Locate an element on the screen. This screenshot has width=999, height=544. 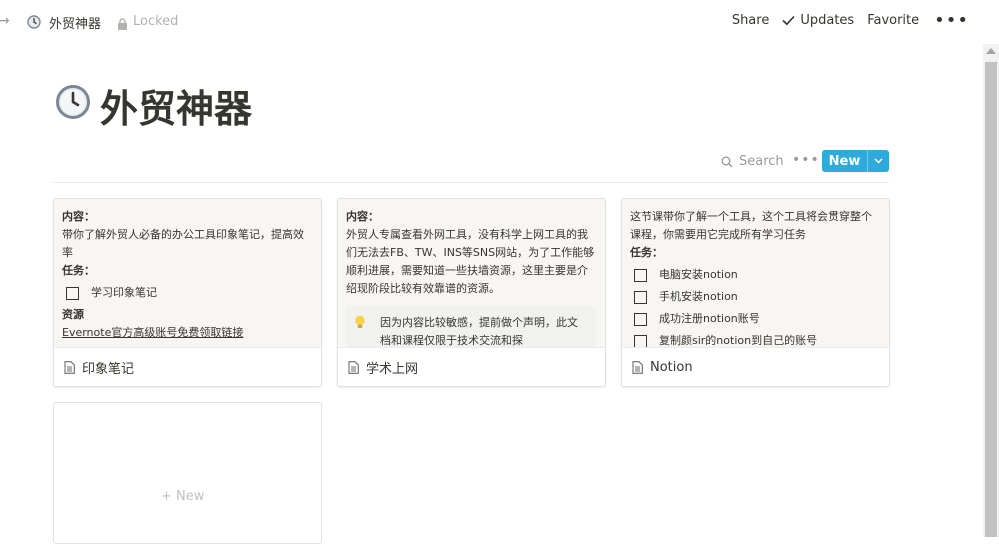
new-button: New is located at coordinates (855, 161).